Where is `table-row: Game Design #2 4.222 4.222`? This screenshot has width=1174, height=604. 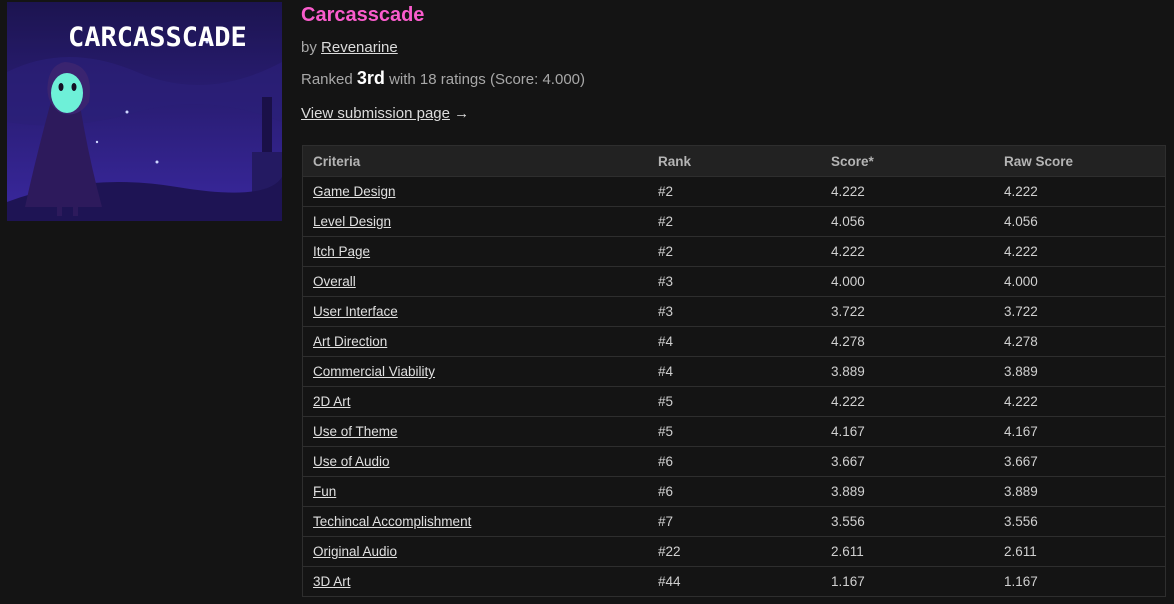 table-row: Game Design #2 4.222 4.222 is located at coordinates (734, 191).